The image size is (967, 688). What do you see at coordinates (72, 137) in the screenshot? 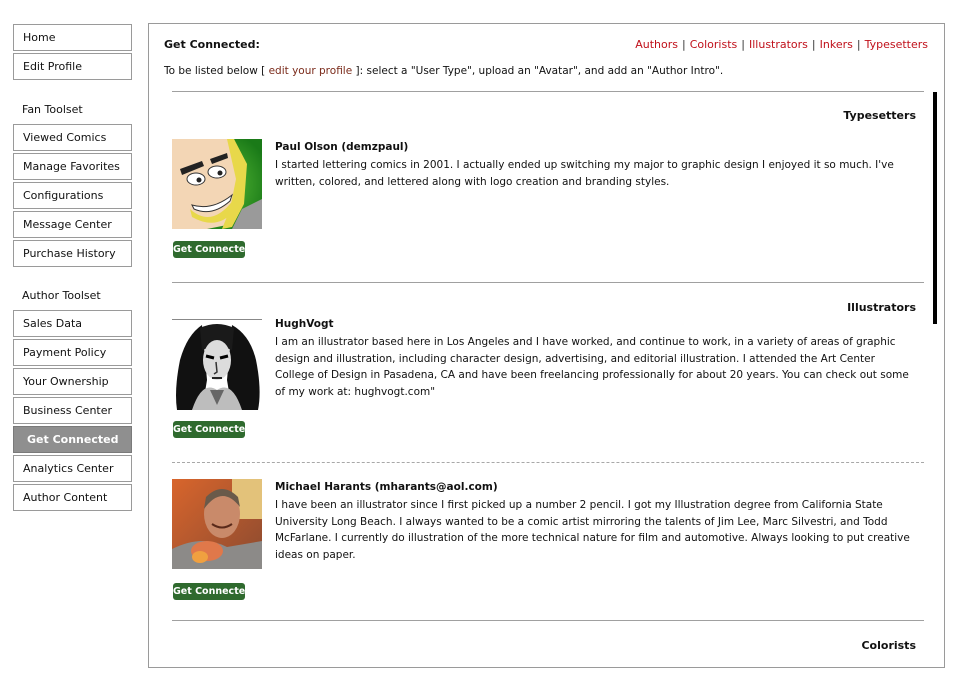
I see `sidebar-item-viewed-comics: Viewed Comics` at bounding box center [72, 137].